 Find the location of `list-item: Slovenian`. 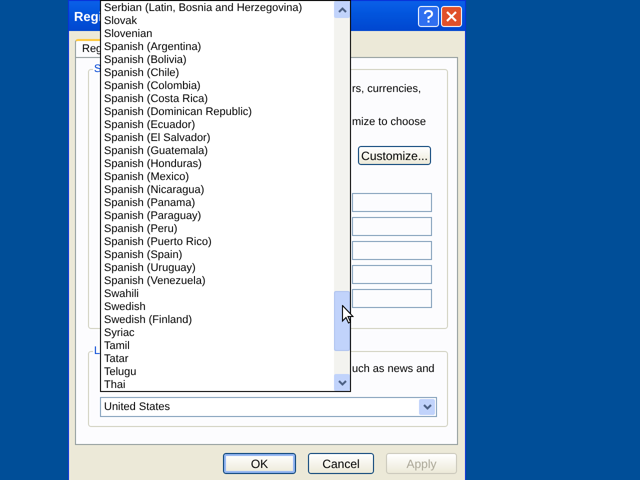

list-item: Slovenian is located at coordinates (128, 34).